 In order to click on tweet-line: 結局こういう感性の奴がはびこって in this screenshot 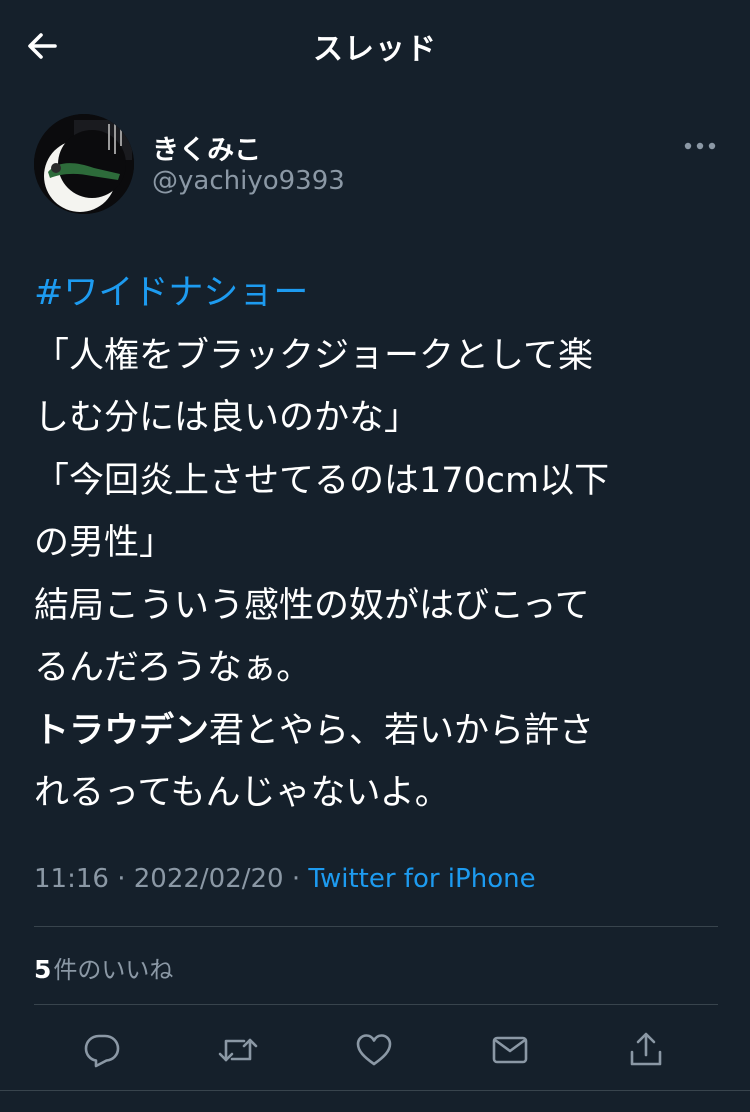, I will do `click(312, 605)`.